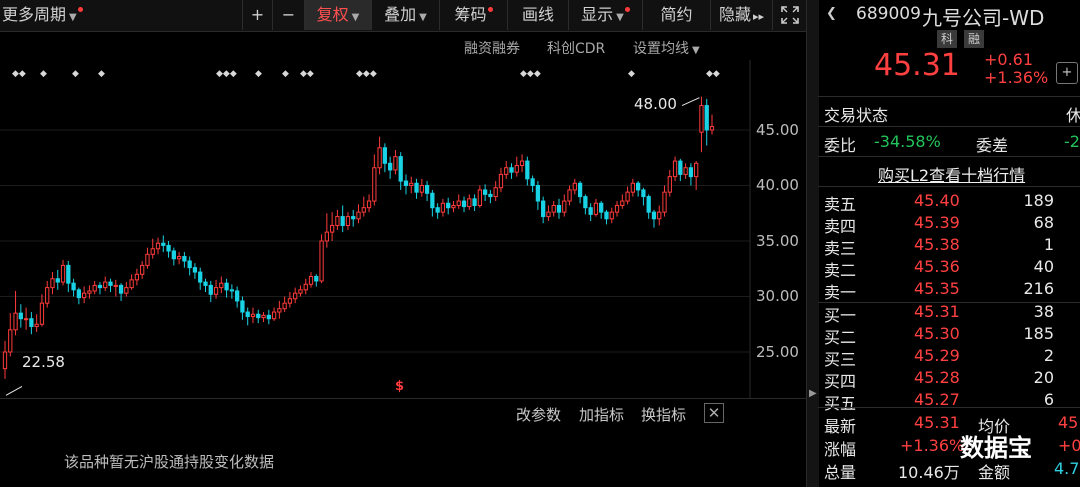  What do you see at coordinates (1043, 311) in the screenshot?
I see `bid-volume: 38` at bounding box center [1043, 311].